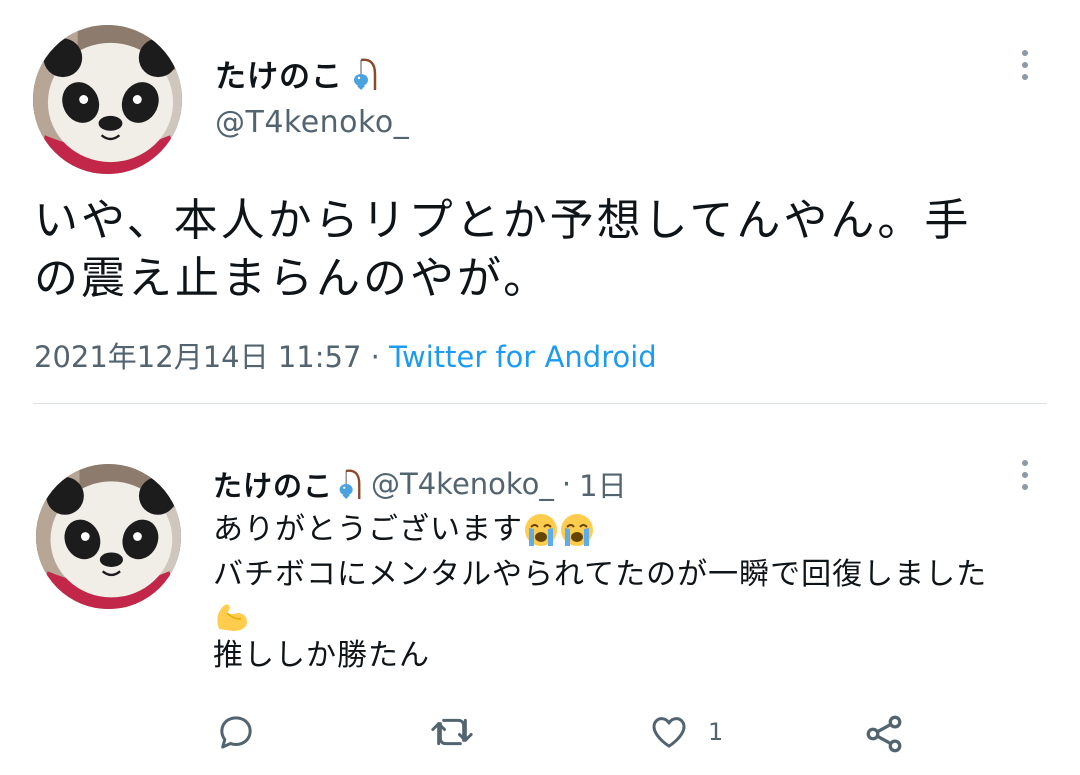 The height and width of the screenshot is (775, 1080). I want to click on tweet-meta: 2021年12月14日 11:57 · Twitter for Android, so click(345, 355).